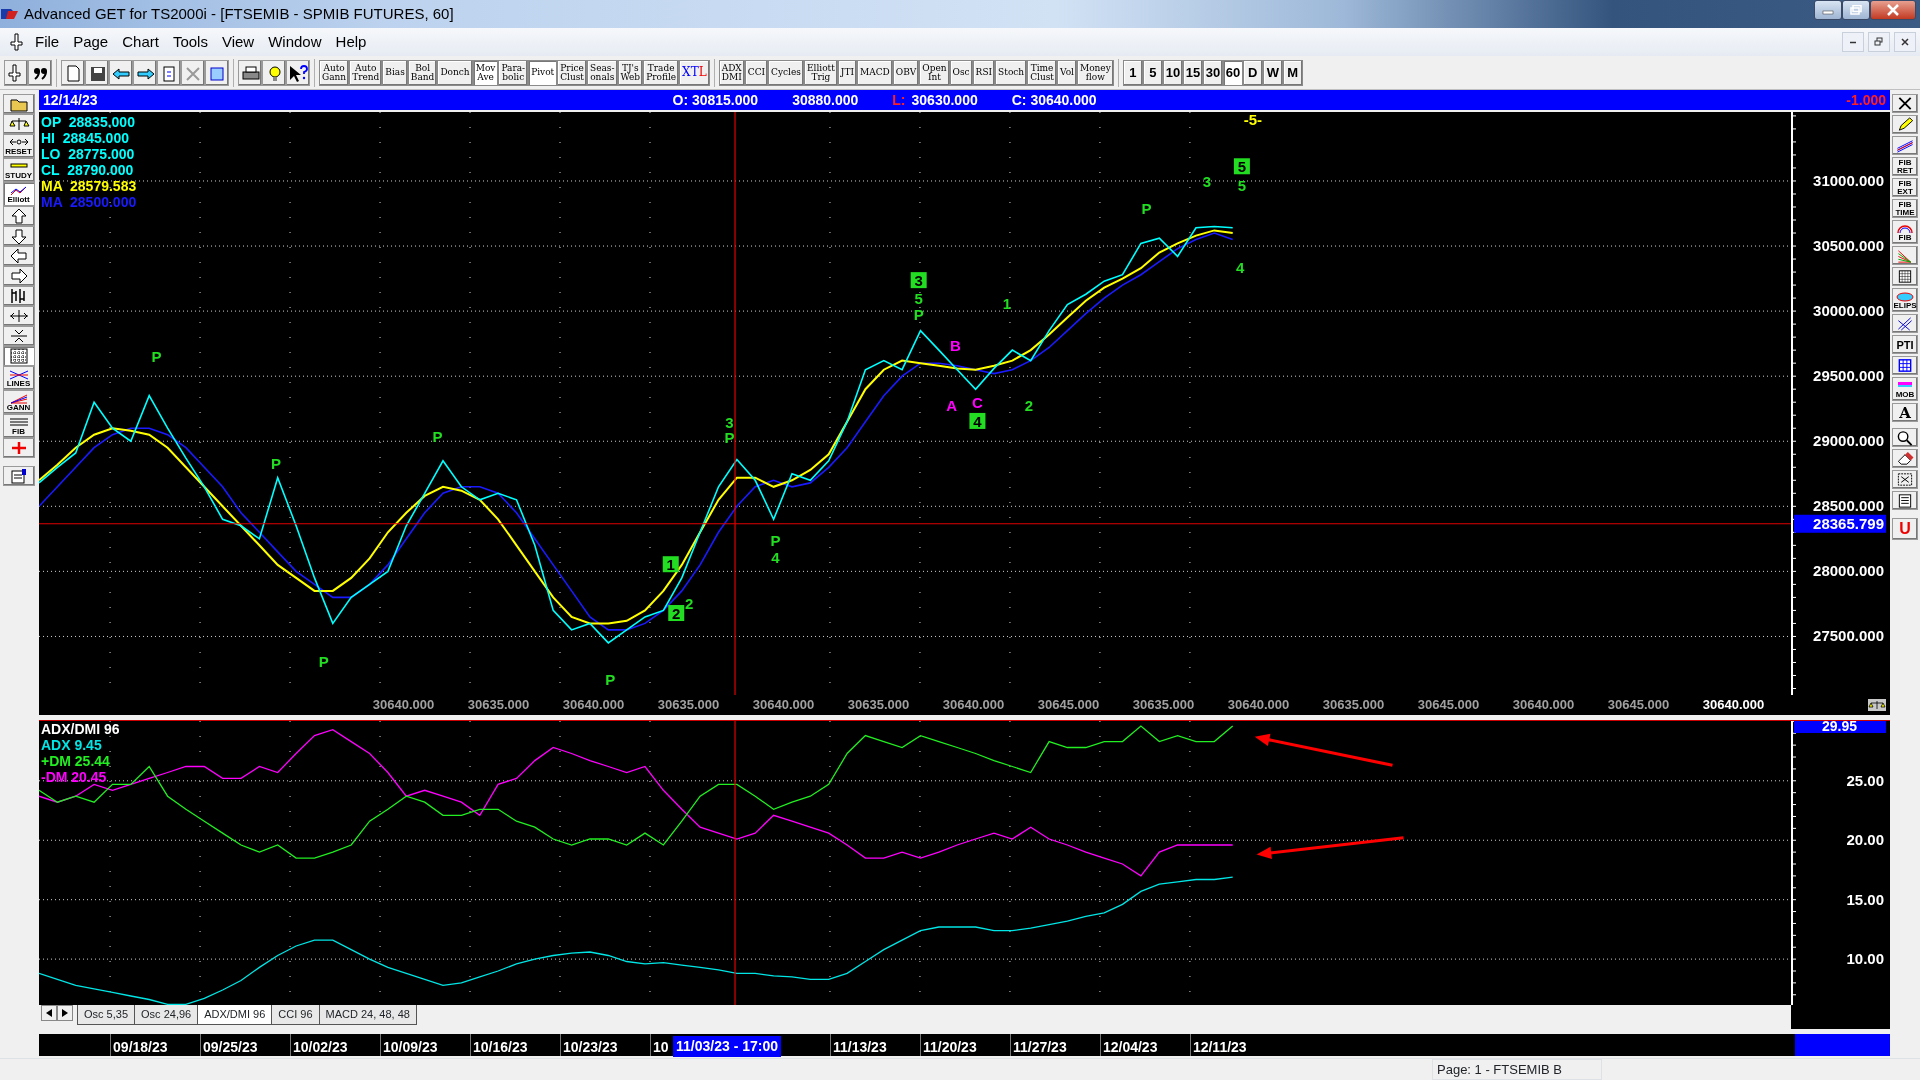 The width and height of the screenshot is (1920, 1080). I want to click on indicator-button: Open Int, so click(934, 72).